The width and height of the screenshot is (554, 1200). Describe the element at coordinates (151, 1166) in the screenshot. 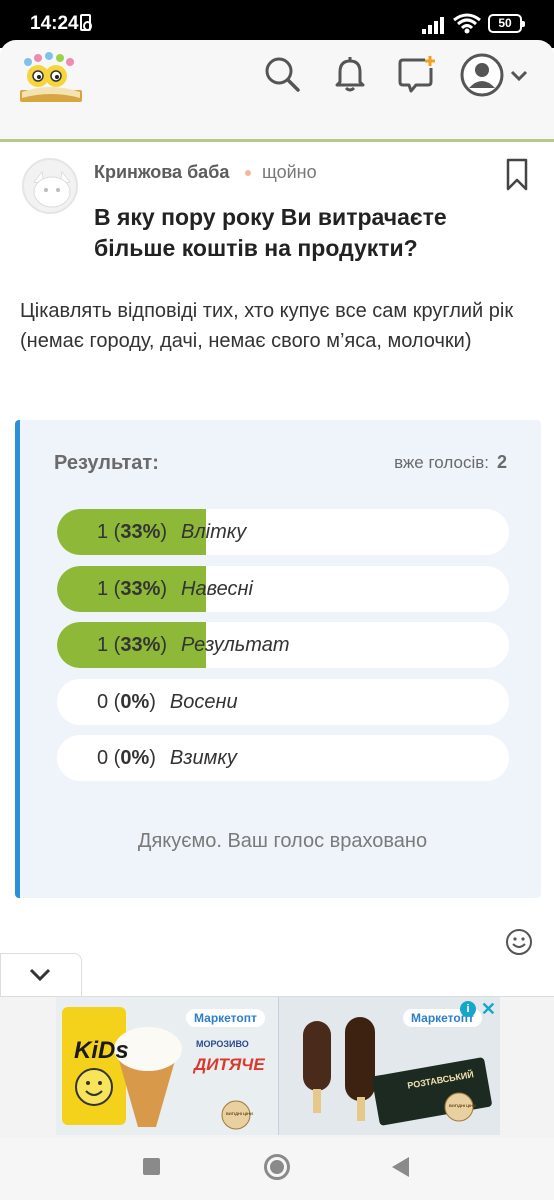

I see `recents-icon` at that location.